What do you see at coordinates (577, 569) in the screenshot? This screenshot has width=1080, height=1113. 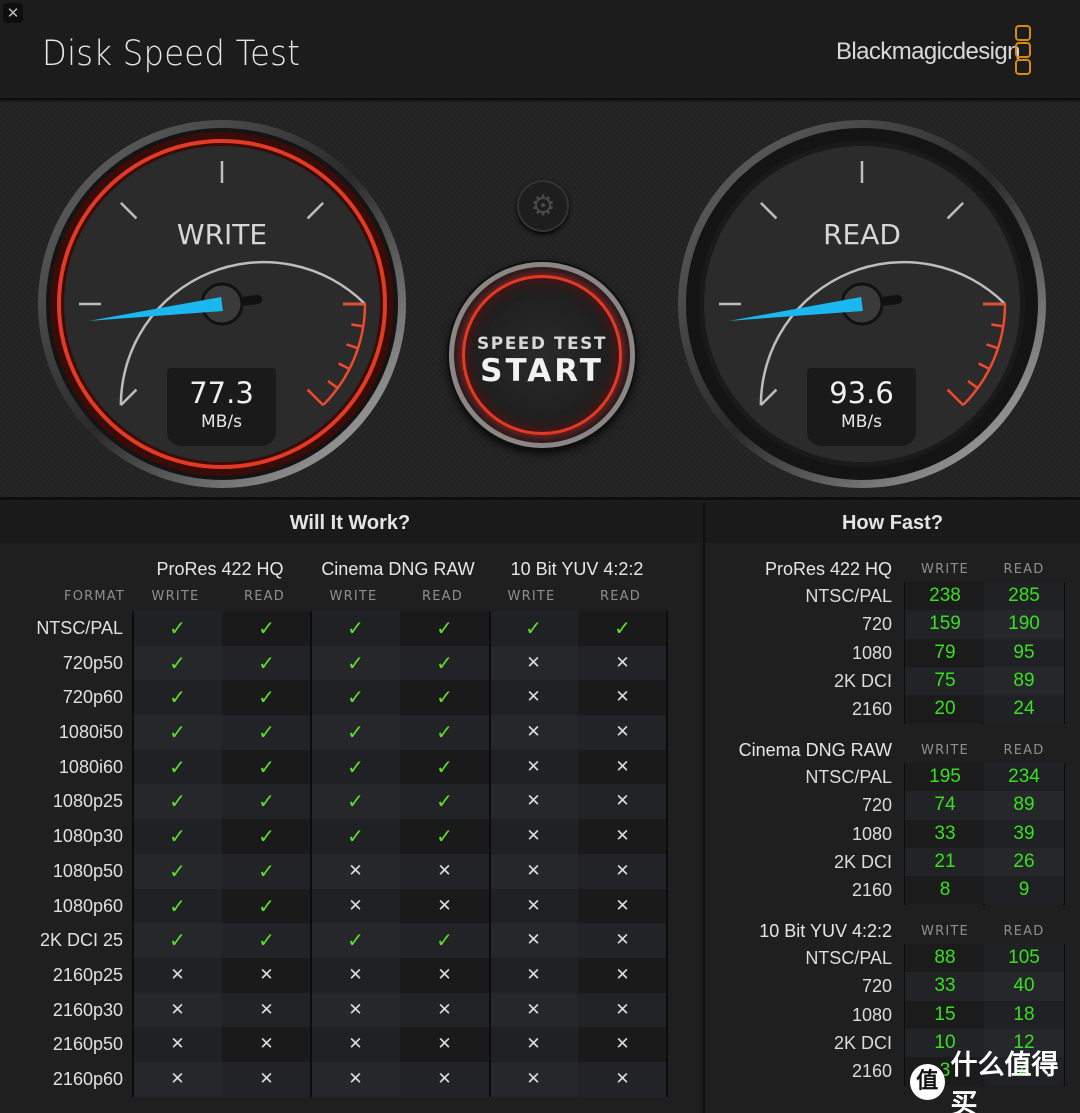 I see `group-header-yuv: 10 Bit YUV 4:2:2` at bounding box center [577, 569].